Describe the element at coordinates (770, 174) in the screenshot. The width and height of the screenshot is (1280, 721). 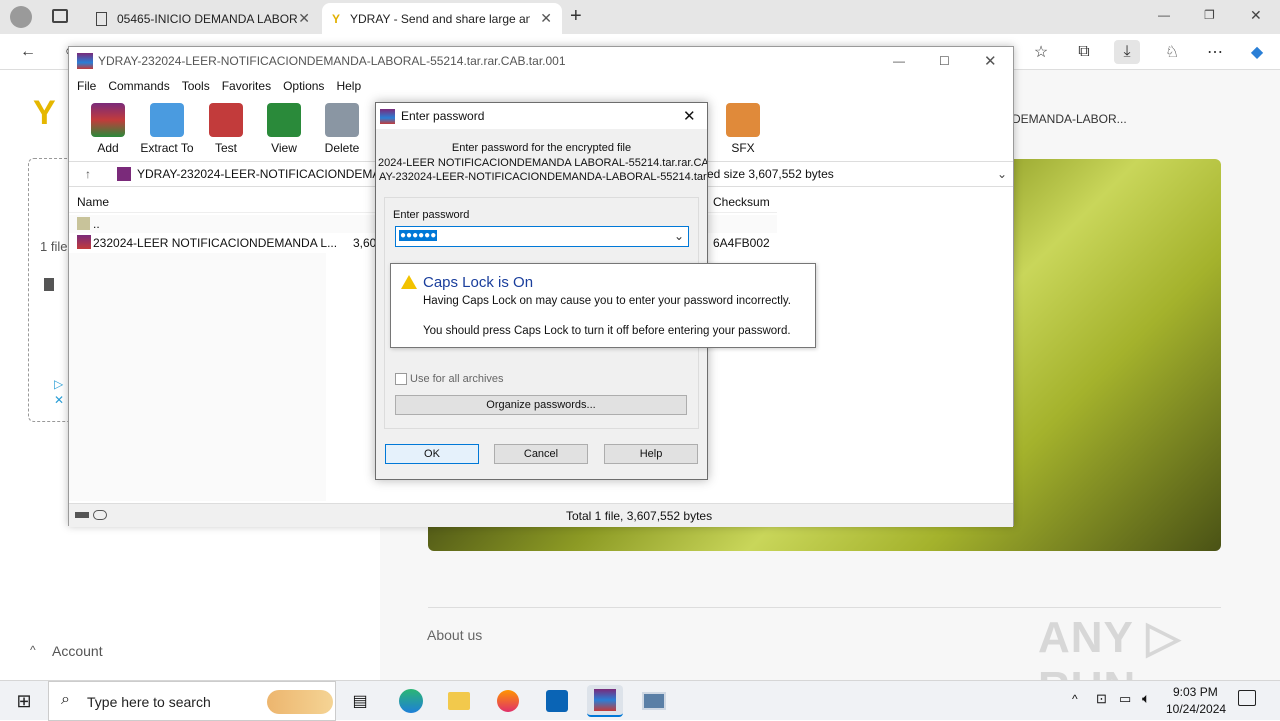
I see `path-size-text: ed size 3,607,552 bytes` at that location.